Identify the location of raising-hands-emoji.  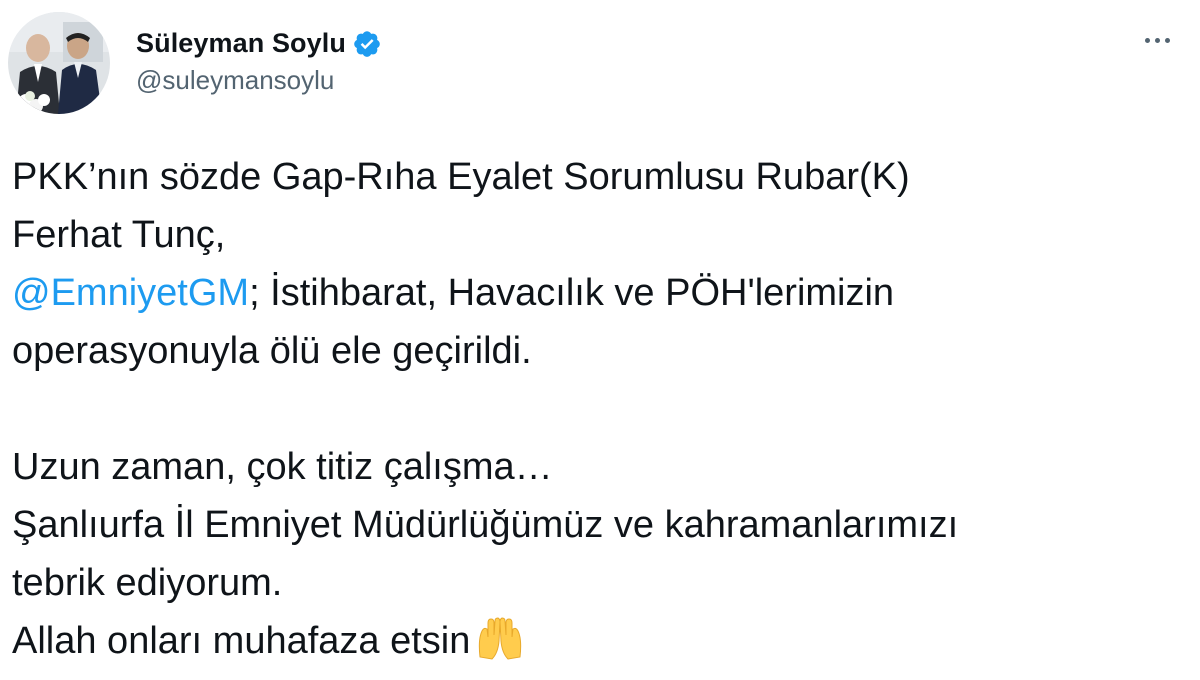
(500, 647).